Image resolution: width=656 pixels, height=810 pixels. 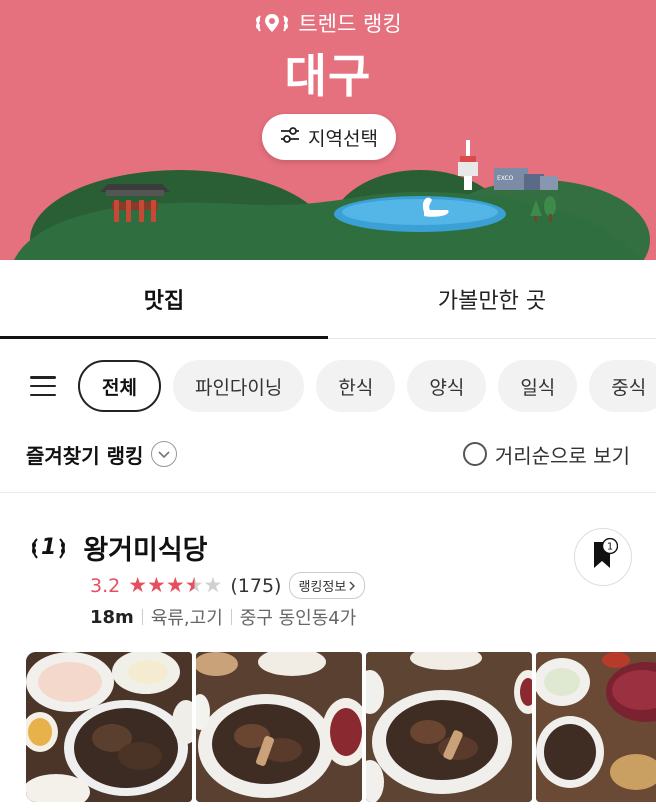 I want to click on ranking-sort-label: 즐겨찾기 랭킹, so click(x=85, y=455).